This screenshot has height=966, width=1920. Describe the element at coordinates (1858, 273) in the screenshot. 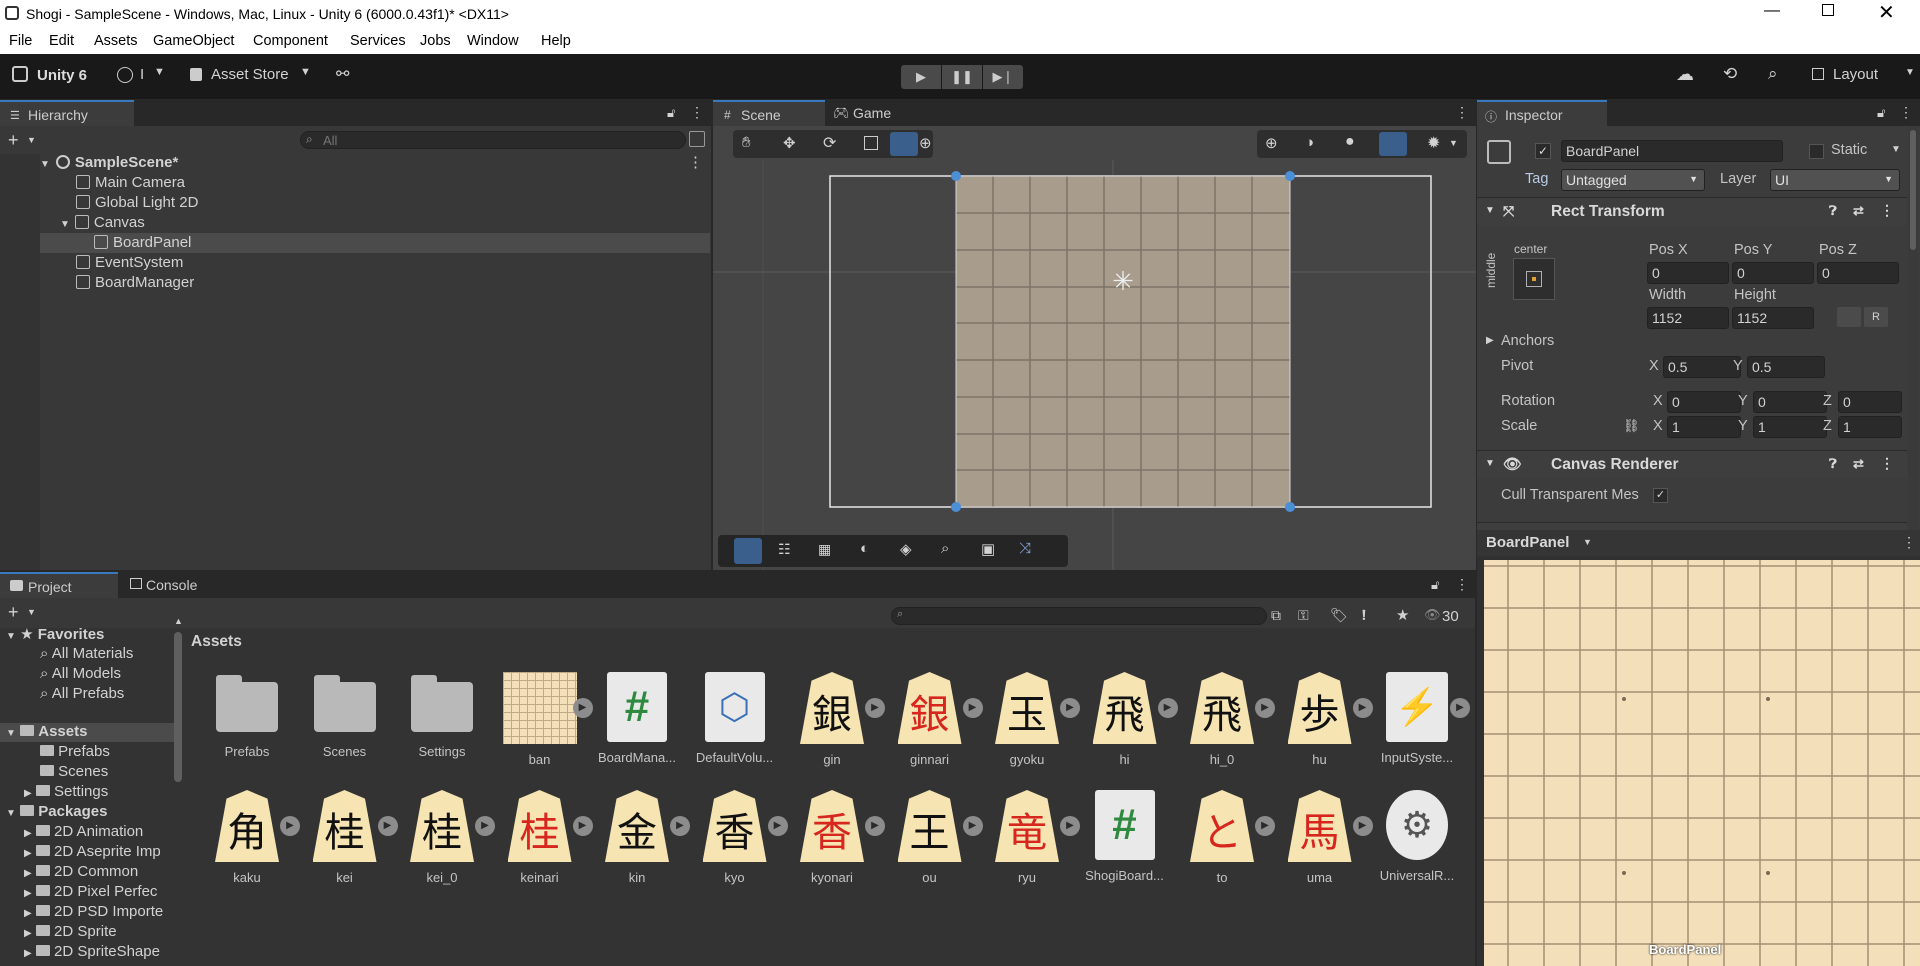

I see `pos-z-field: 0` at that location.